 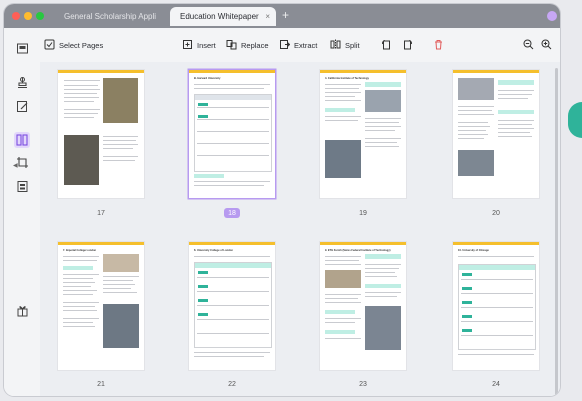 What do you see at coordinates (22, 212) in the screenshot?
I see `left-sidebar: ◀` at bounding box center [22, 212].